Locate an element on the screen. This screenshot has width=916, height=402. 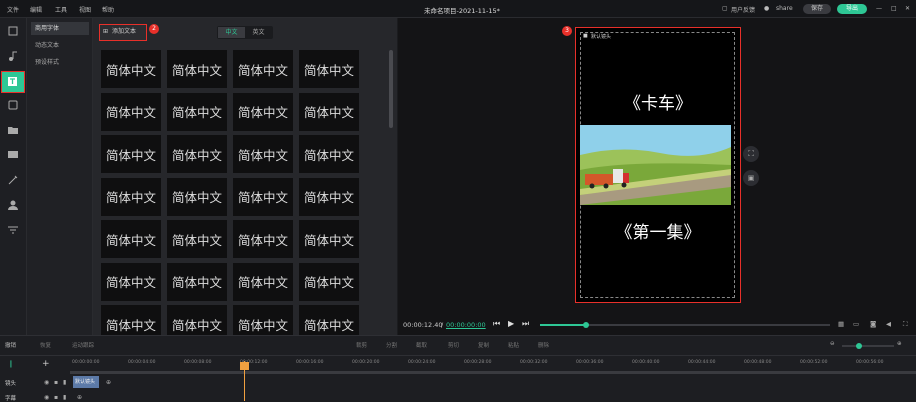
lock-icon: ▣ is located at coordinates (751, 178).